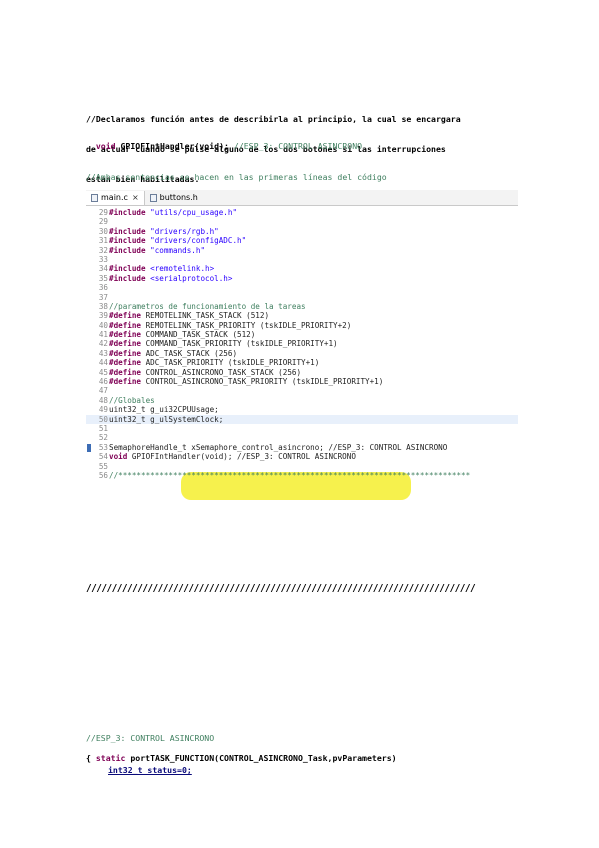 The image size is (599, 848). I want to click on code-text: ADC_TASK_STACK (256), so click(189, 353).